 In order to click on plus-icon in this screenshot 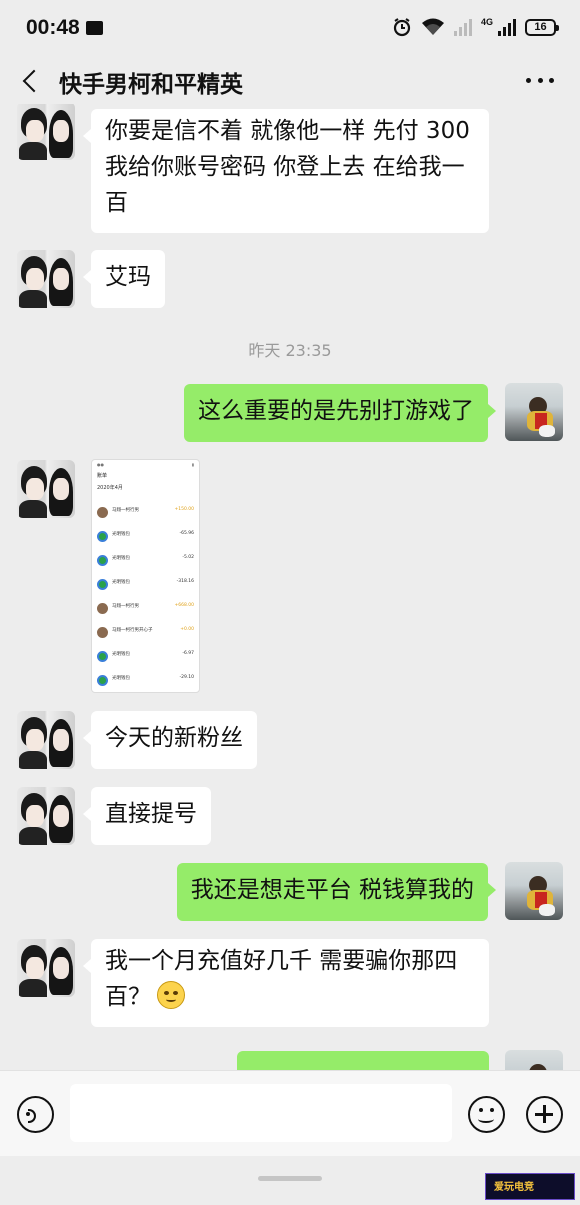, I will do `click(544, 1114)`.